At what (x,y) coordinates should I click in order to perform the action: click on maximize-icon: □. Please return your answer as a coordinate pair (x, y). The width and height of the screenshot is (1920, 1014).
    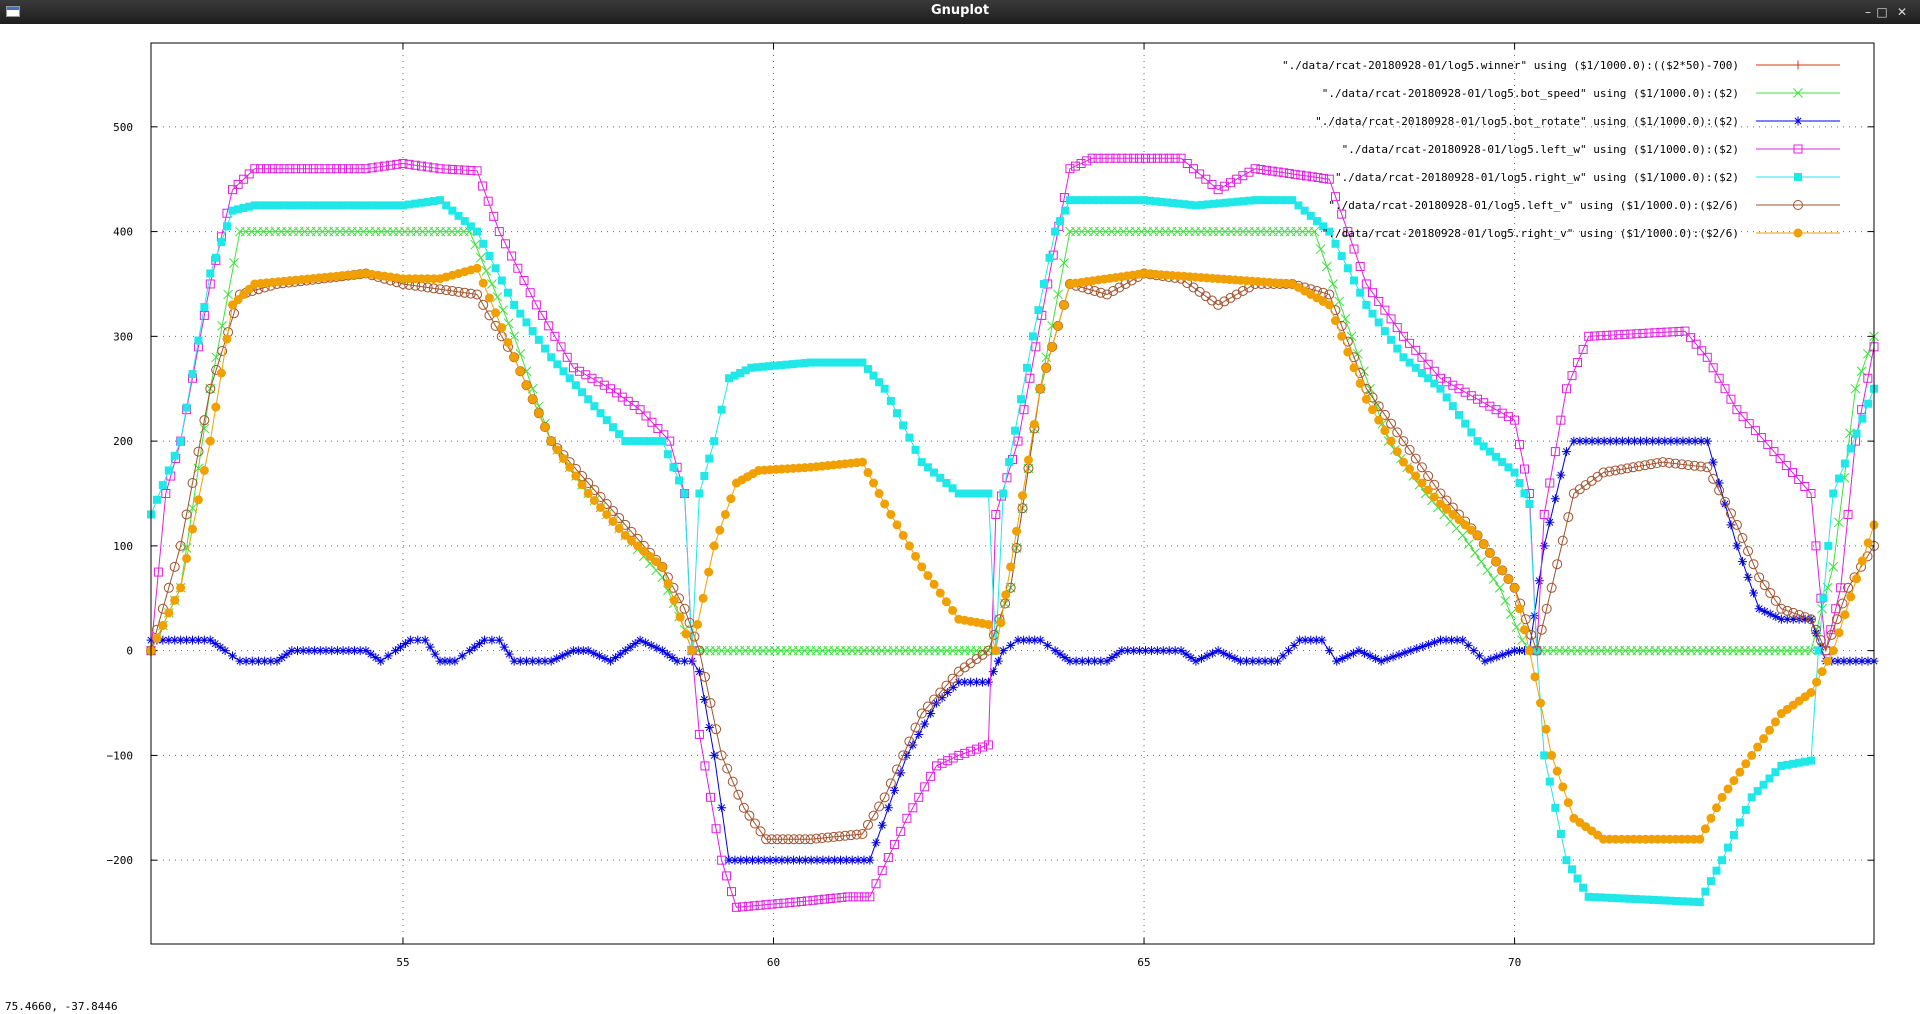
    Looking at the image, I should click on (1882, 12).